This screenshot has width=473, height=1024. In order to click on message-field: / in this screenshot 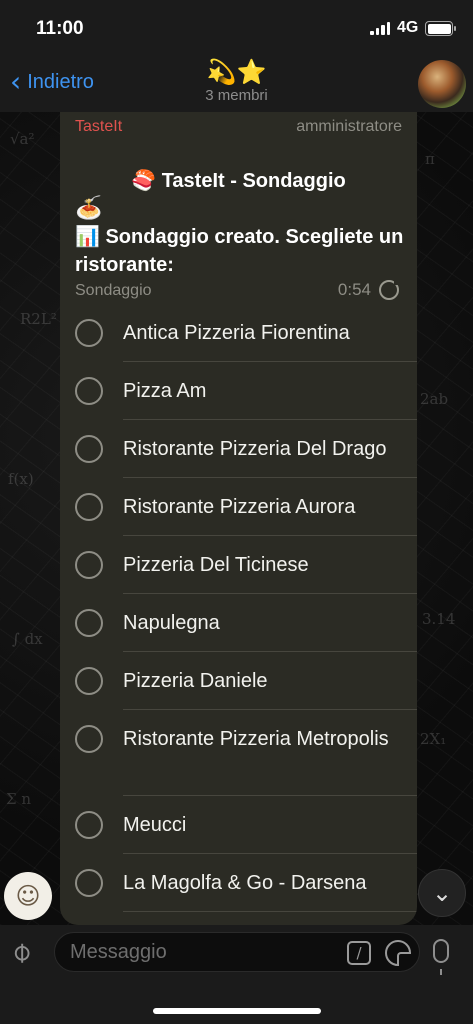, I will do `click(237, 952)`.